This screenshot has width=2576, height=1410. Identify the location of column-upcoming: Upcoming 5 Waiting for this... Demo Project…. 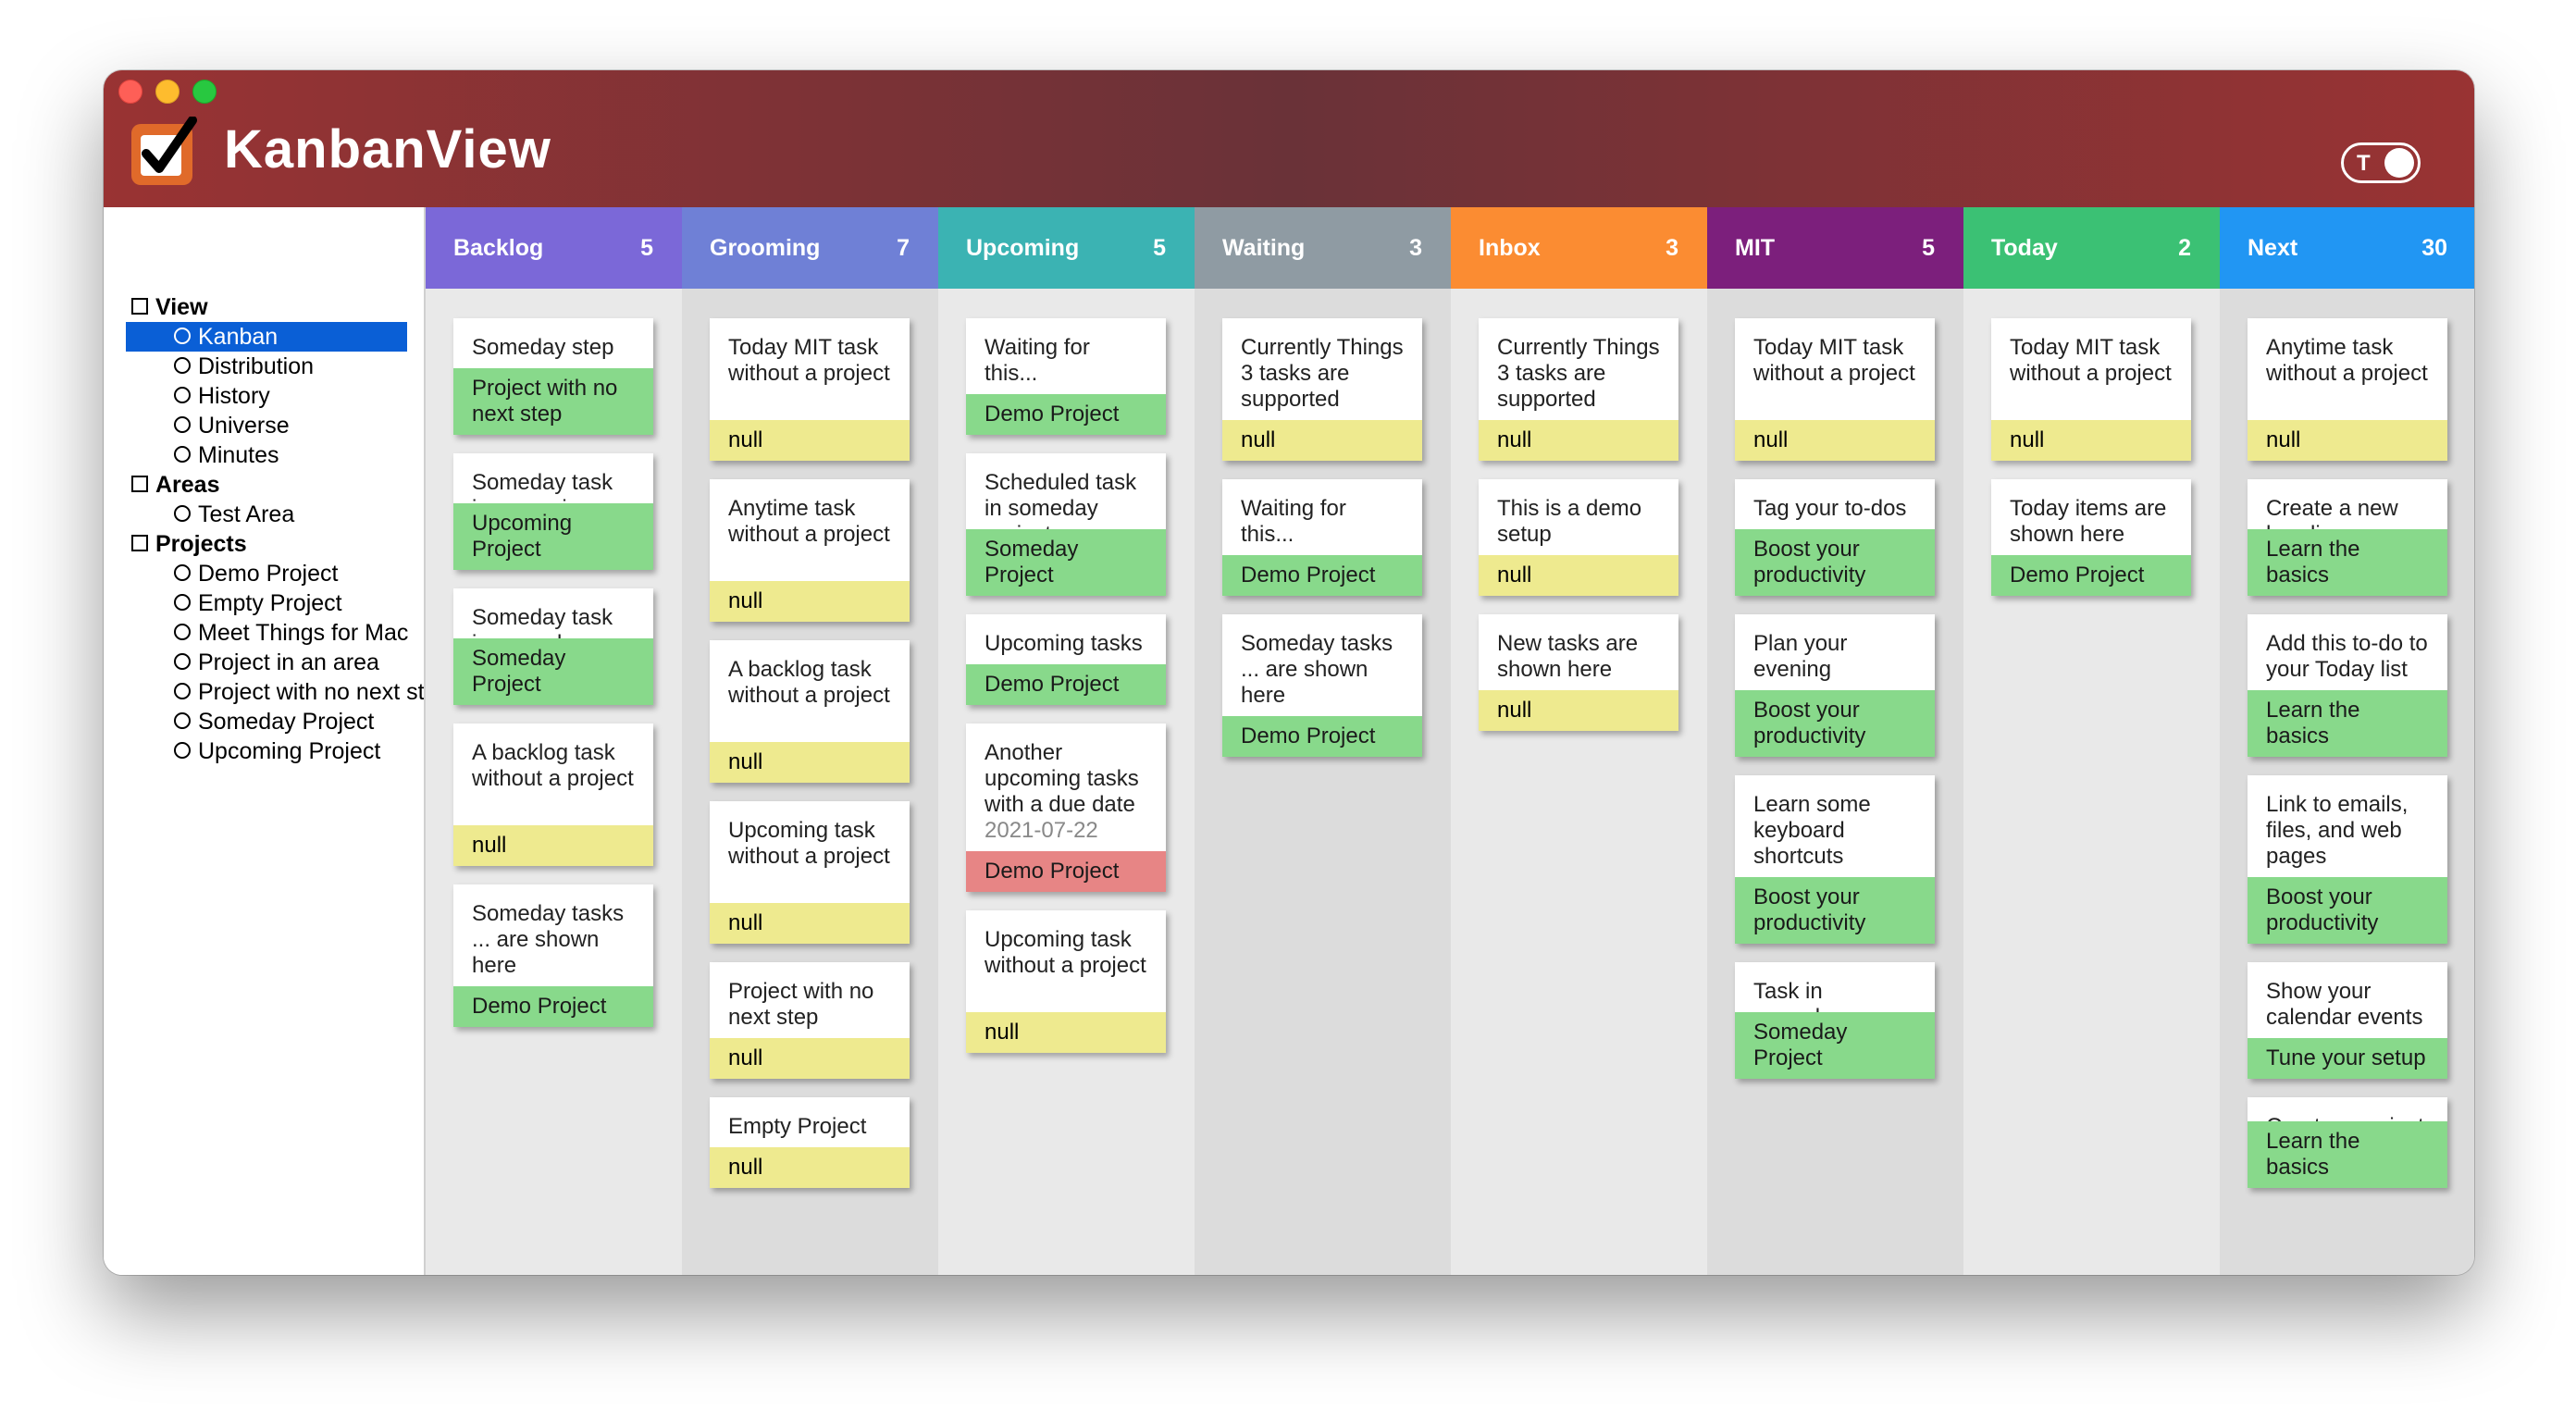
(1066, 741).